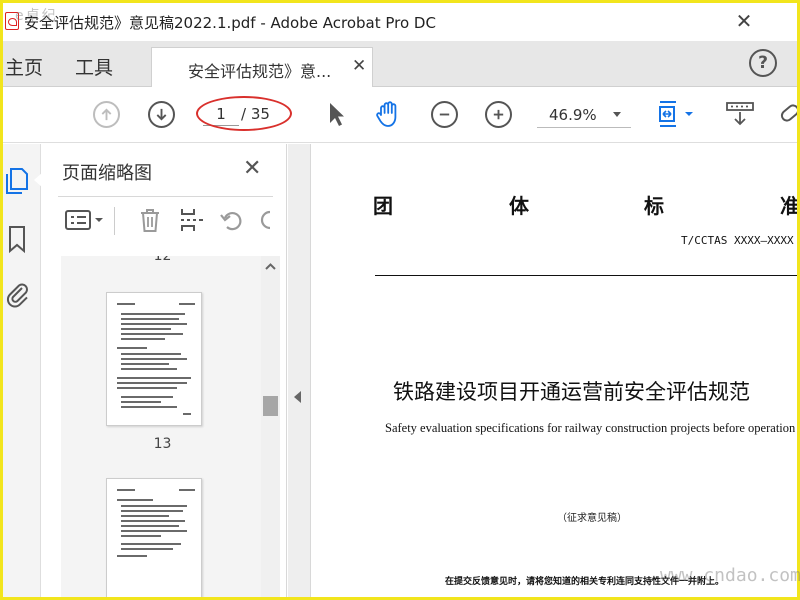 This screenshot has width=800, height=600. I want to click on zoom-value: 46.9%, so click(573, 115).